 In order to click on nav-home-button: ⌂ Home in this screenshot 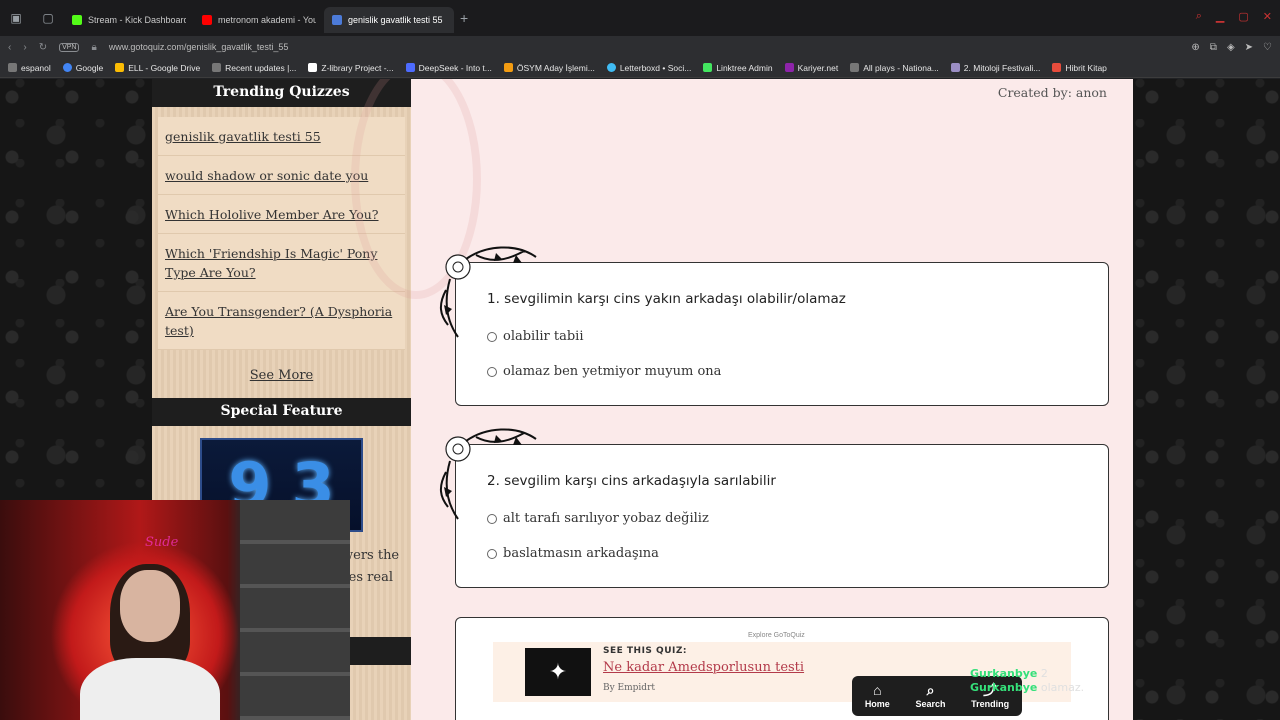, I will do `click(877, 696)`.